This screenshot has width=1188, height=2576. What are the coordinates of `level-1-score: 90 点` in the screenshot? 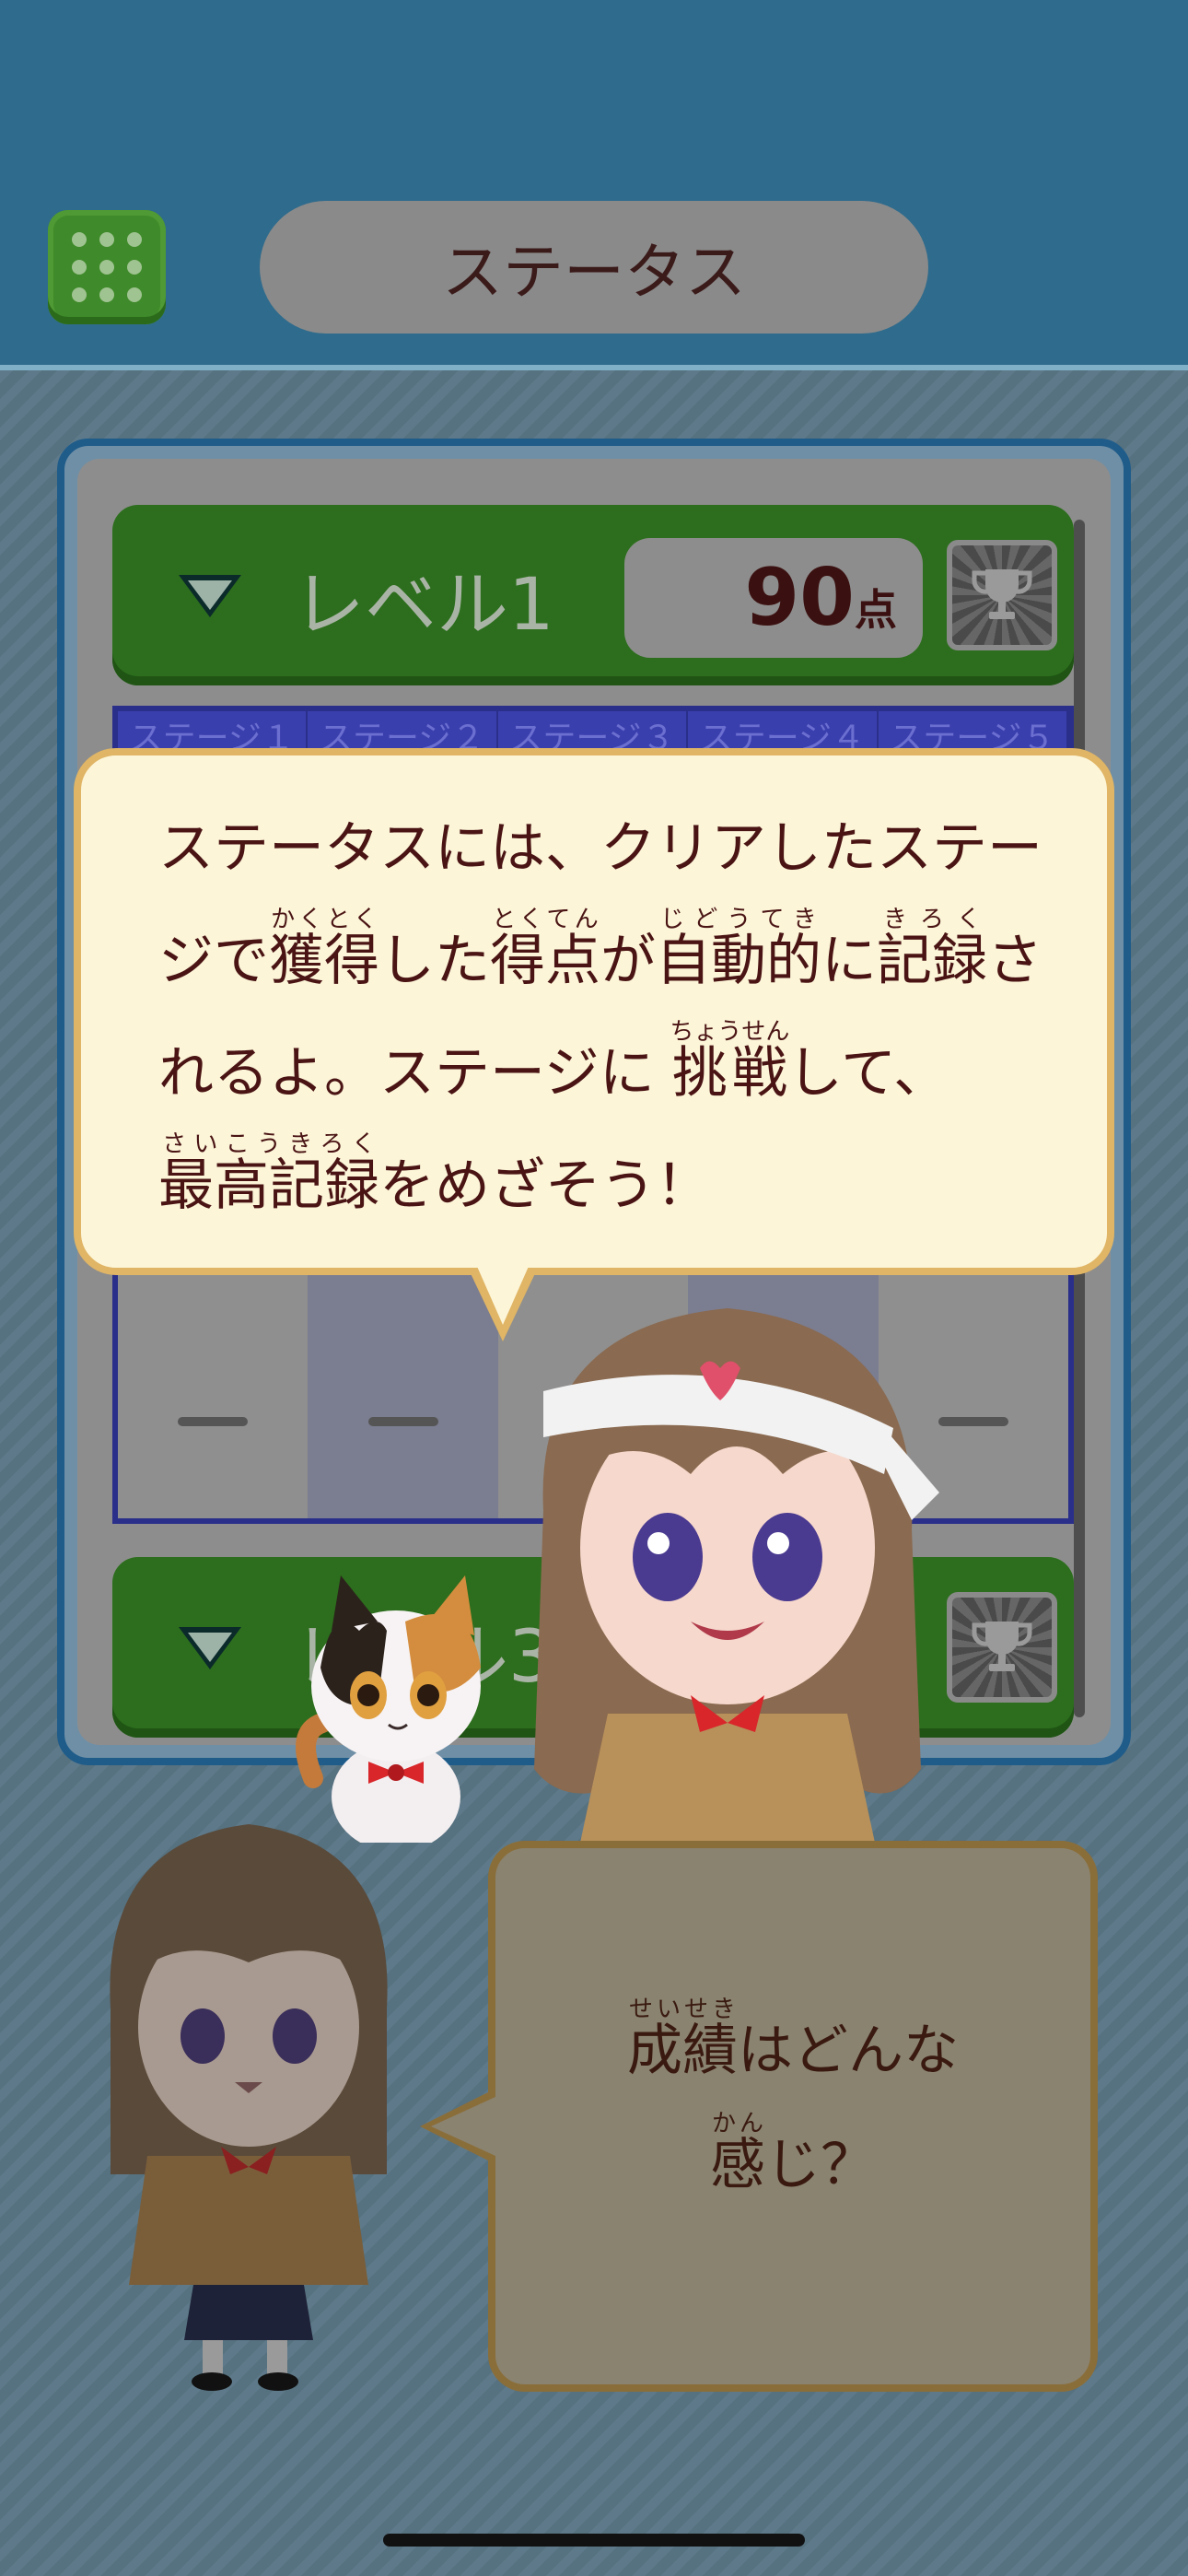 It's located at (773, 598).